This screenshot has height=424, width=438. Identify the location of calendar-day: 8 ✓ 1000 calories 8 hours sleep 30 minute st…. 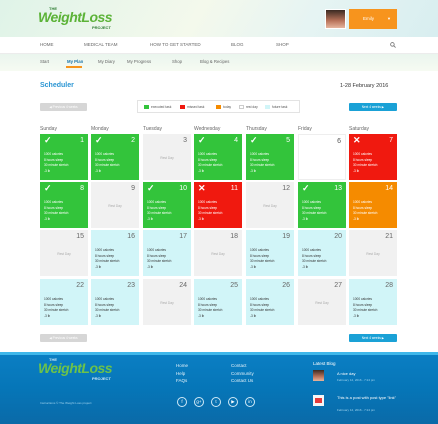
(64, 205).